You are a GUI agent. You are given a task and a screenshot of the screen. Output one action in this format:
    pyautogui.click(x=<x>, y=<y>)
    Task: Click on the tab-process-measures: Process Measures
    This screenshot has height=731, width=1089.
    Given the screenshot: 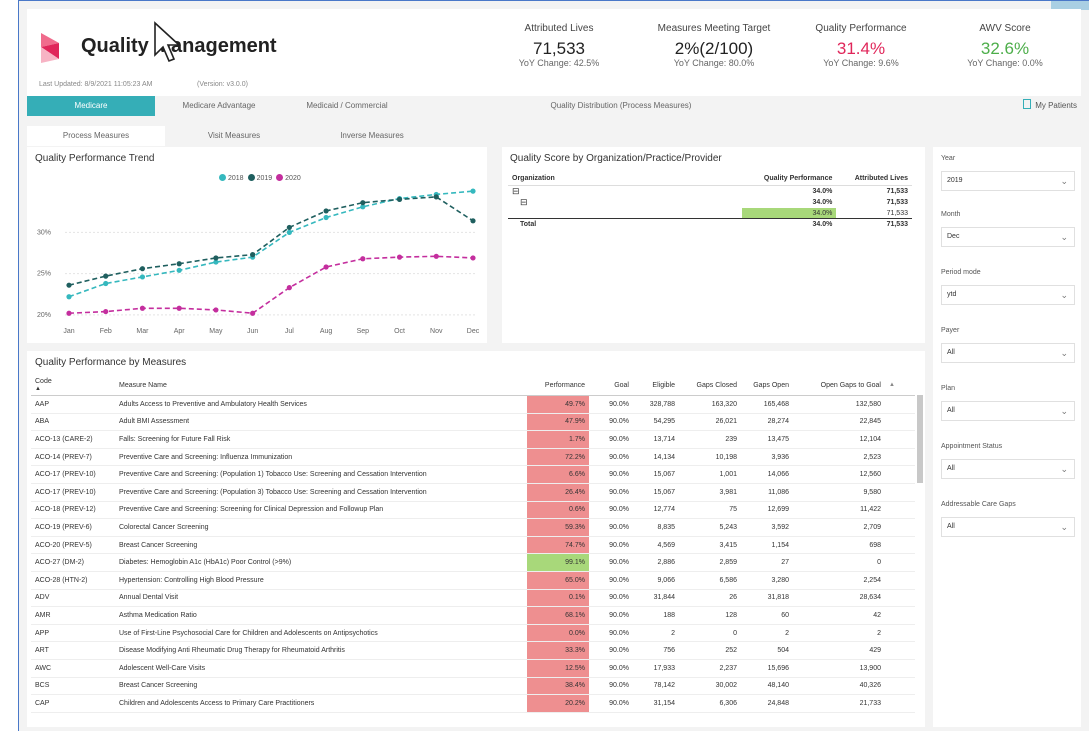 What is the action you would take?
    pyautogui.click(x=96, y=136)
    